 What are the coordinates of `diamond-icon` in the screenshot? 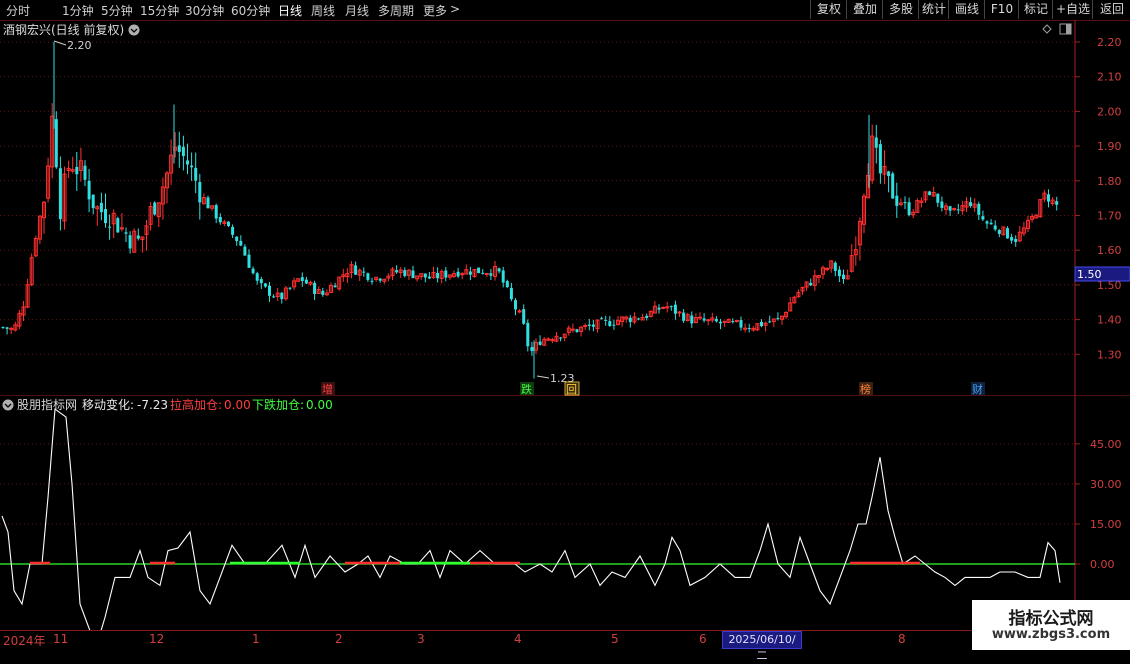 It's located at (1047, 29).